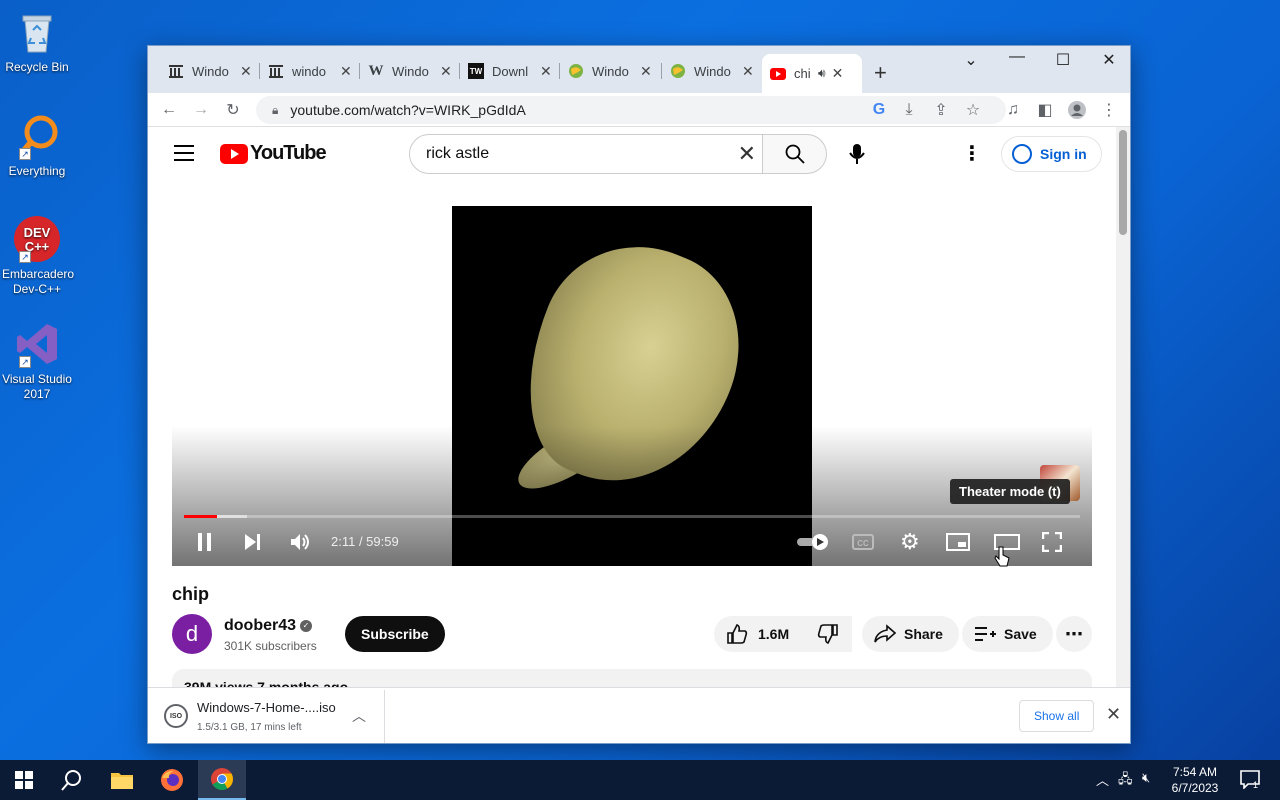  Describe the element at coordinates (253, 542) in the screenshot. I see `next-button` at that location.